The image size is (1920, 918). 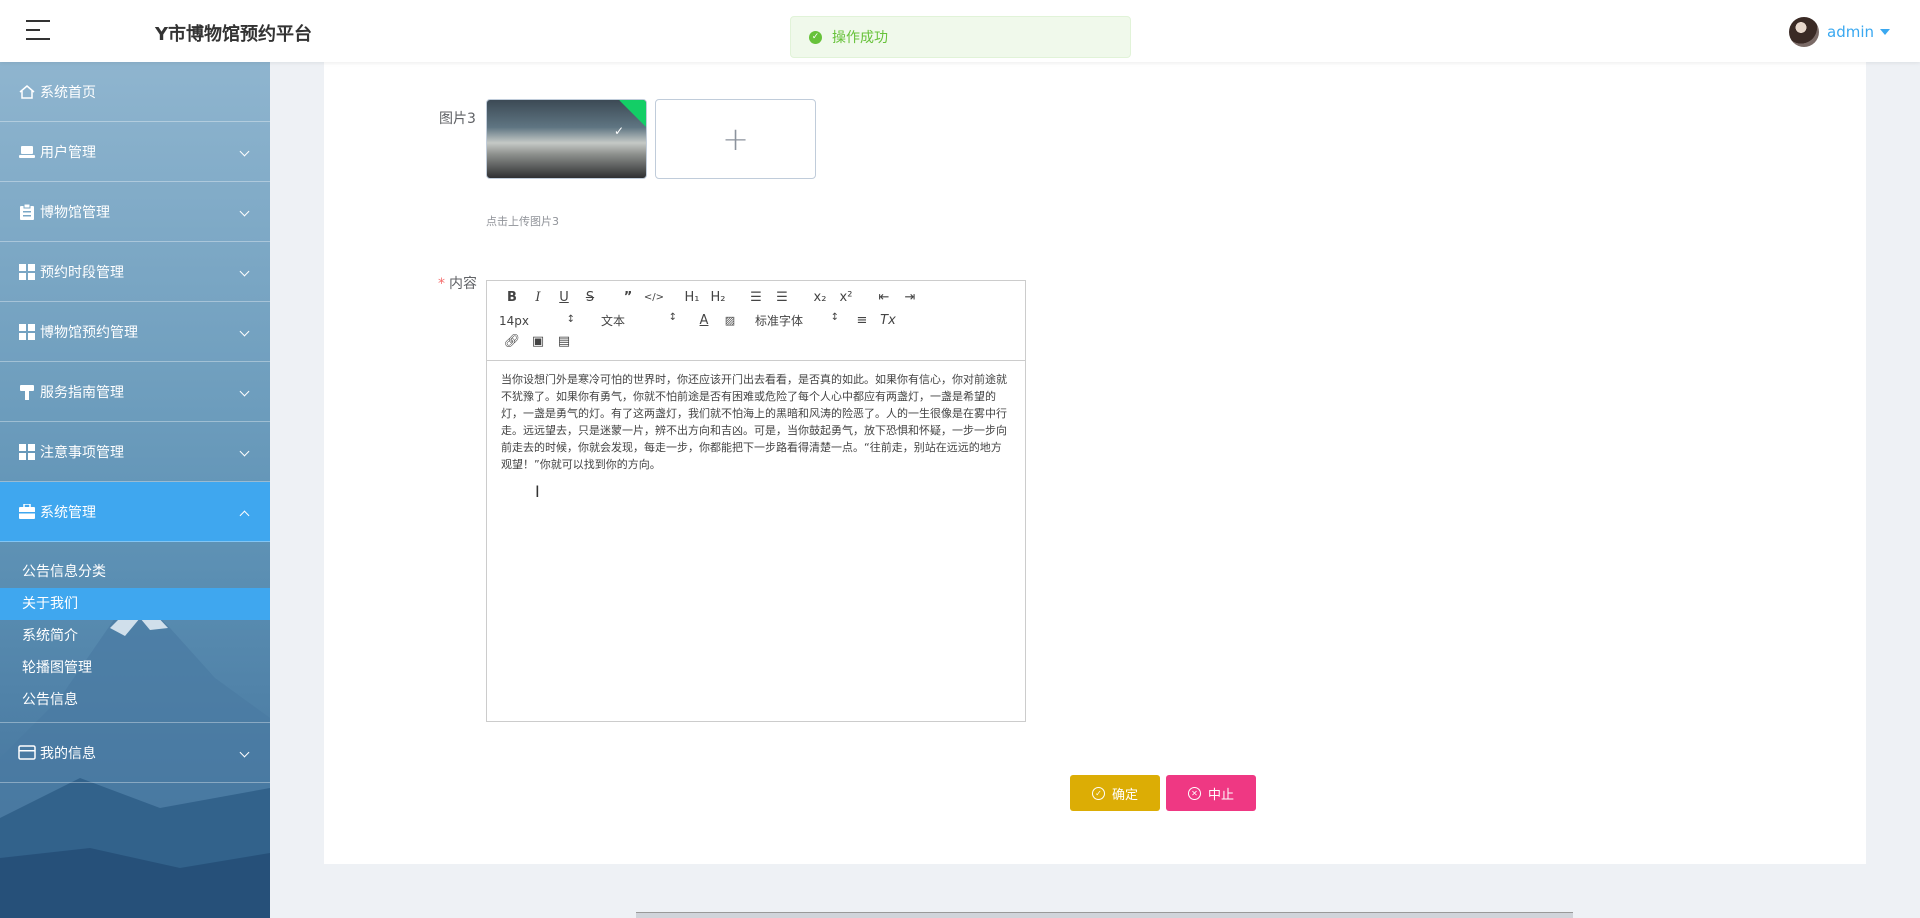 I want to click on app-title: Y市博物馆预约平台, so click(x=234, y=34).